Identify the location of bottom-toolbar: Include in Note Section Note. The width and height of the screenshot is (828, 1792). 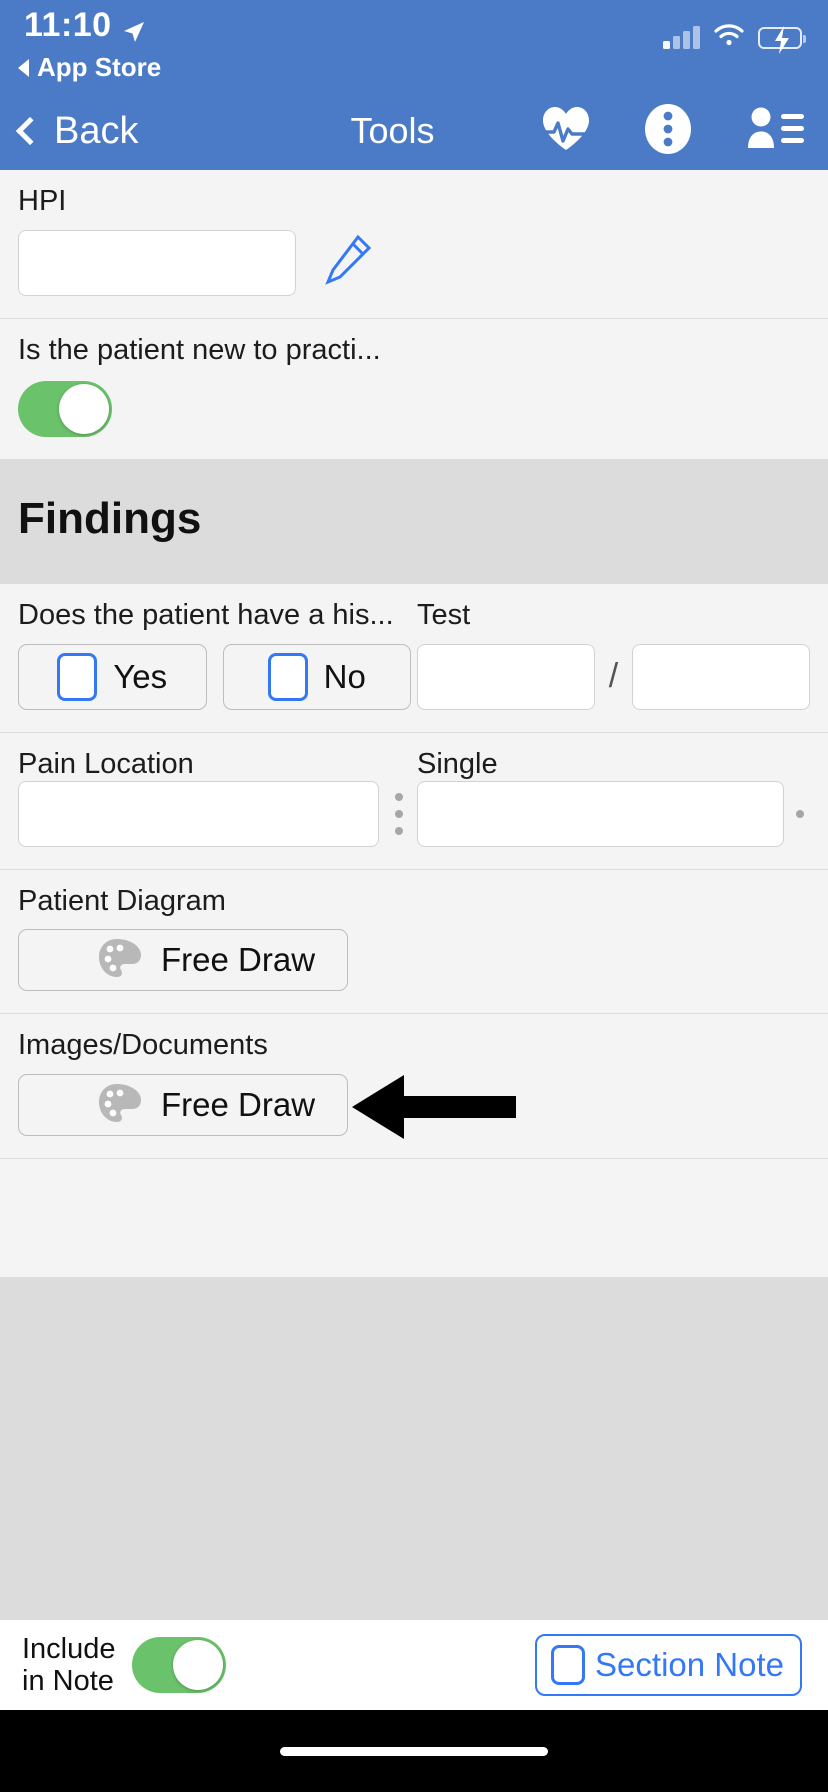
(414, 1665).